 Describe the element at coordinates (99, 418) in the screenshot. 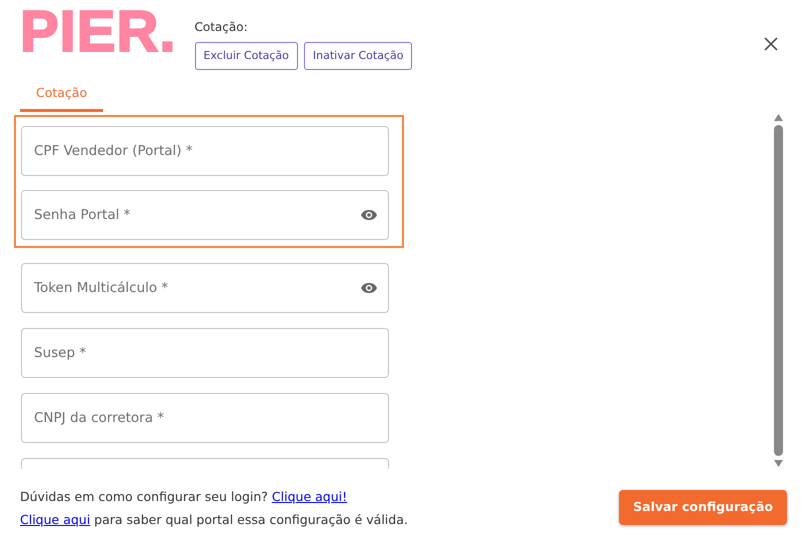

I see `field-label: CNPJ da corretora *` at that location.